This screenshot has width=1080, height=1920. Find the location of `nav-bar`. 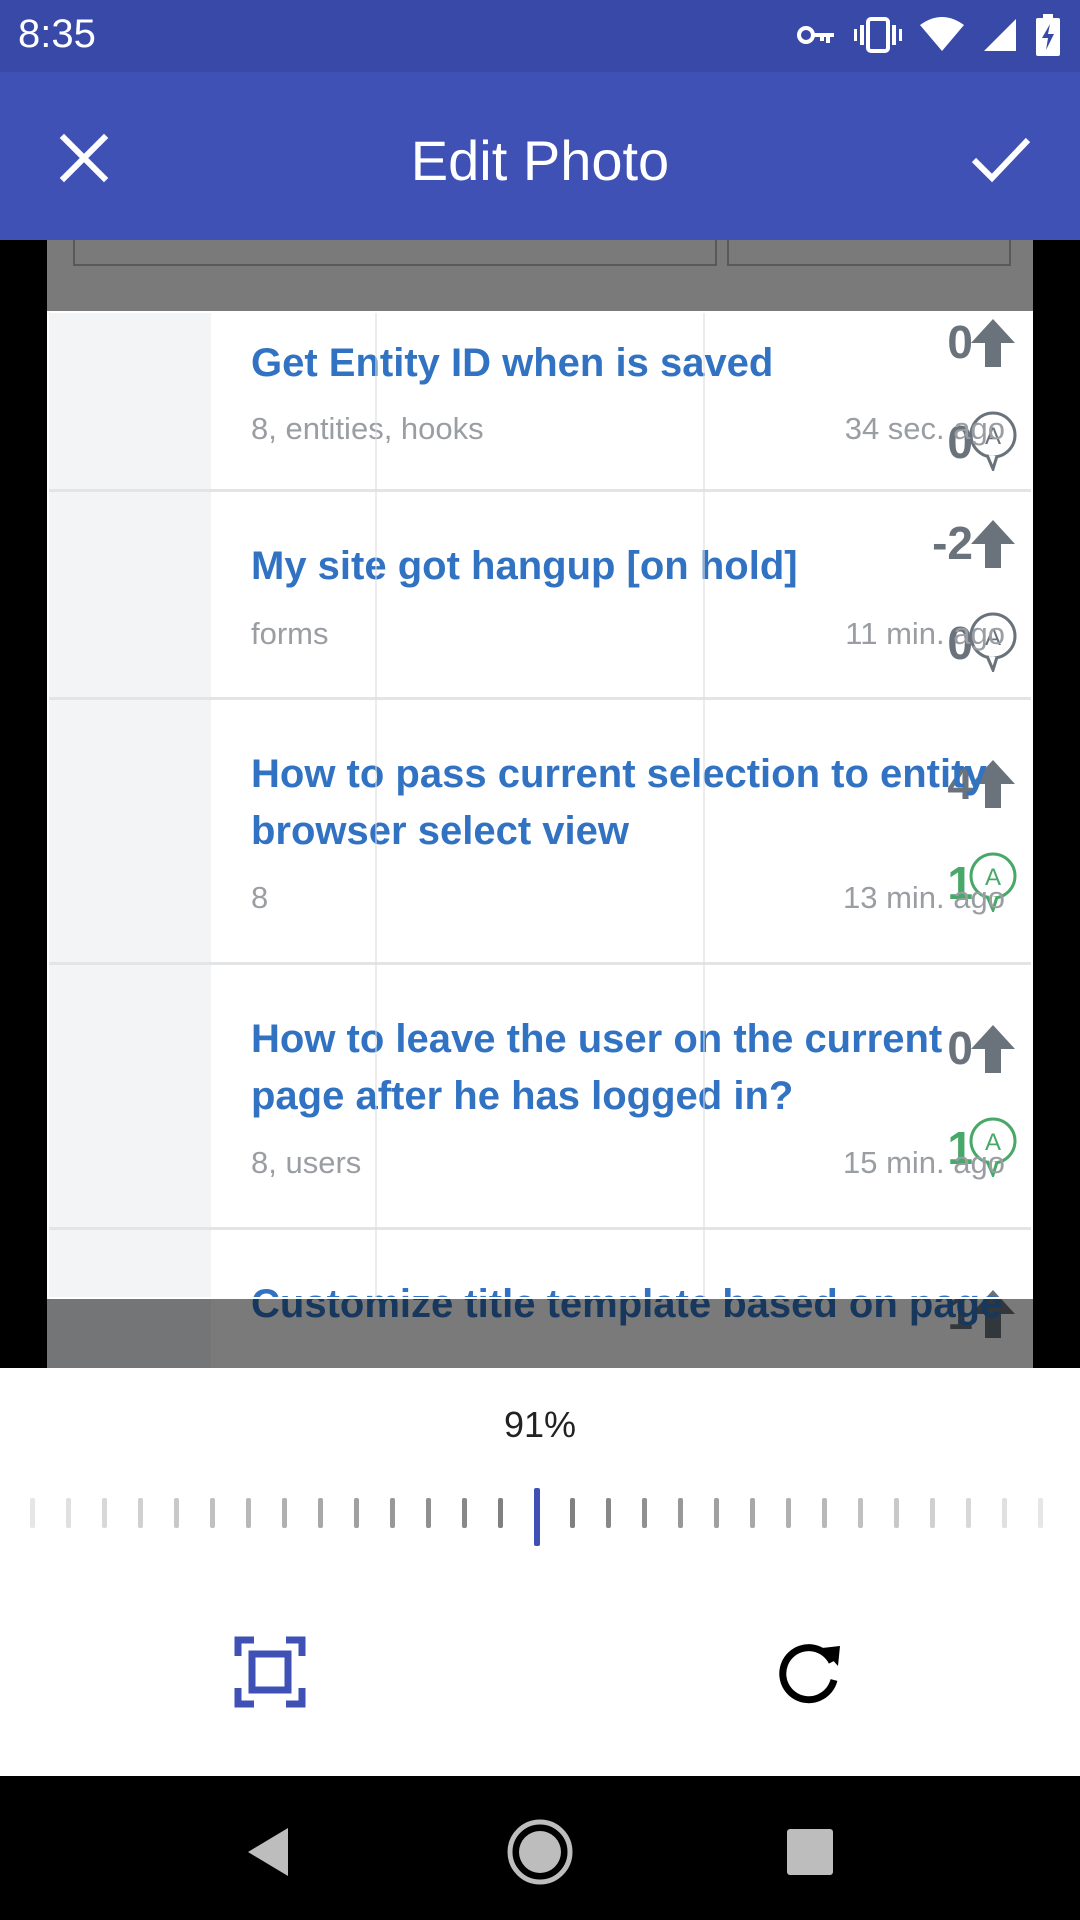

nav-bar is located at coordinates (540, 1848).